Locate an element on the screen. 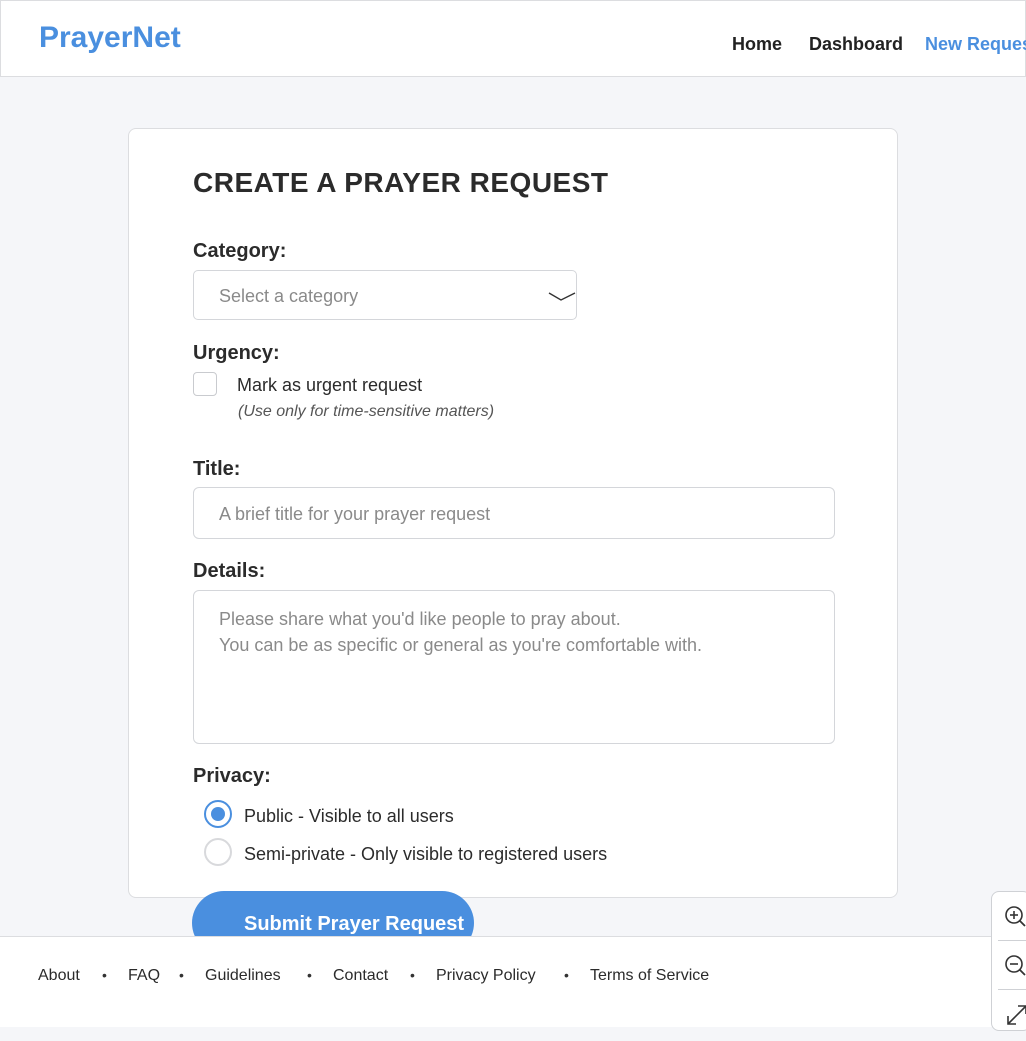  zoom-out-button is located at coordinates (1009, 964).